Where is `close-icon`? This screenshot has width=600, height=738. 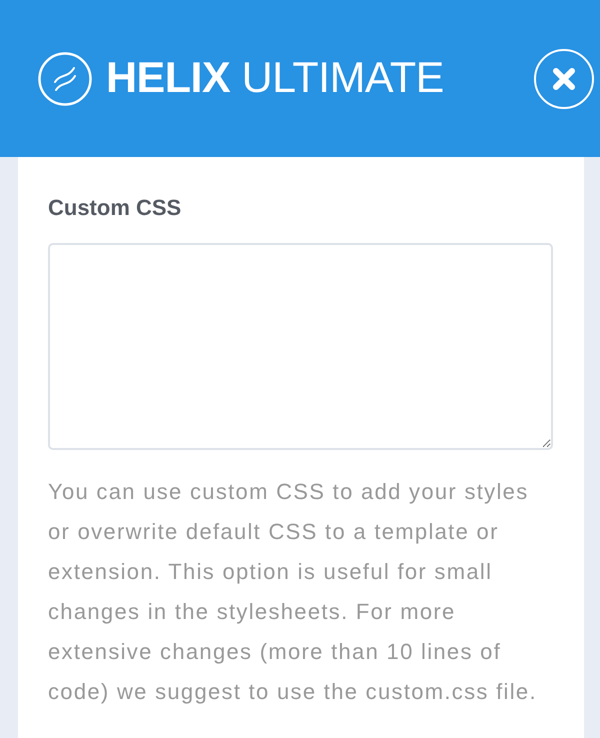
close-icon is located at coordinates (564, 78).